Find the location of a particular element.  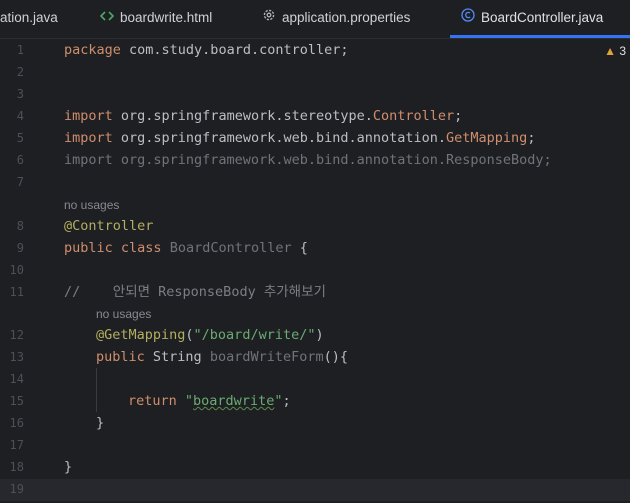

line-number: 15 is located at coordinates (16, 401).